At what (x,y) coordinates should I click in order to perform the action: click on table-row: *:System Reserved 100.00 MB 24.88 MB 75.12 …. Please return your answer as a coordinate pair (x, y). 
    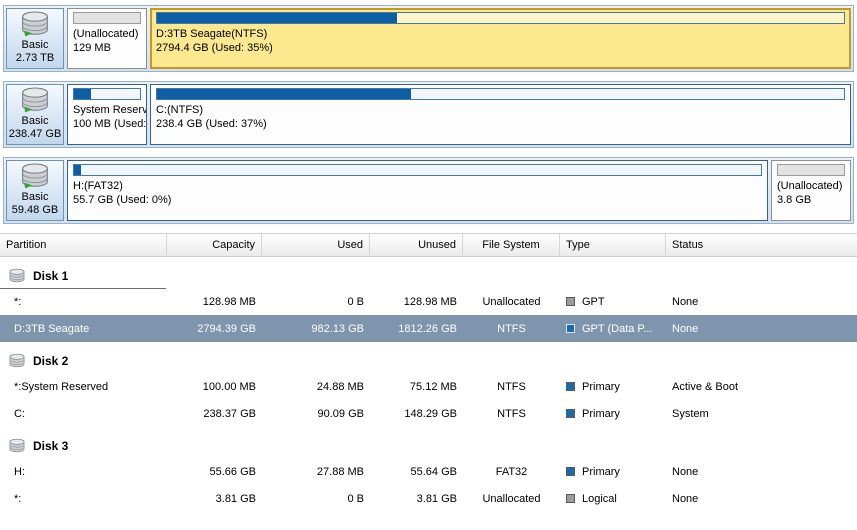
    Looking at the image, I should click on (428, 386).